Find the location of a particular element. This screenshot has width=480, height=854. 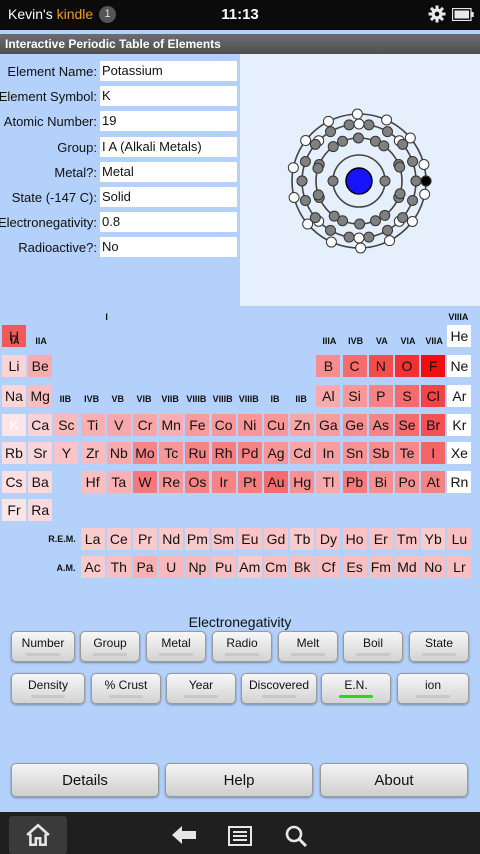

element-cell: Nb is located at coordinates (118, 453).